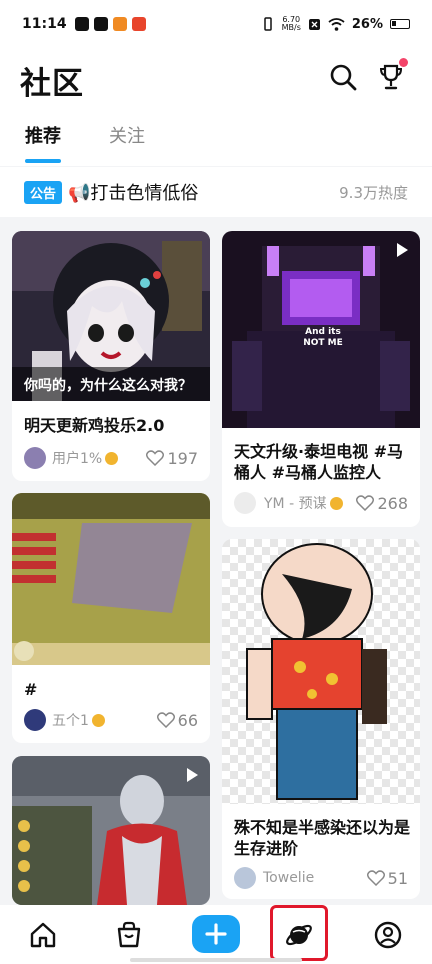  What do you see at coordinates (133, 193) in the screenshot?
I see `announcement-text: 📢打击色情低俗` at bounding box center [133, 193].